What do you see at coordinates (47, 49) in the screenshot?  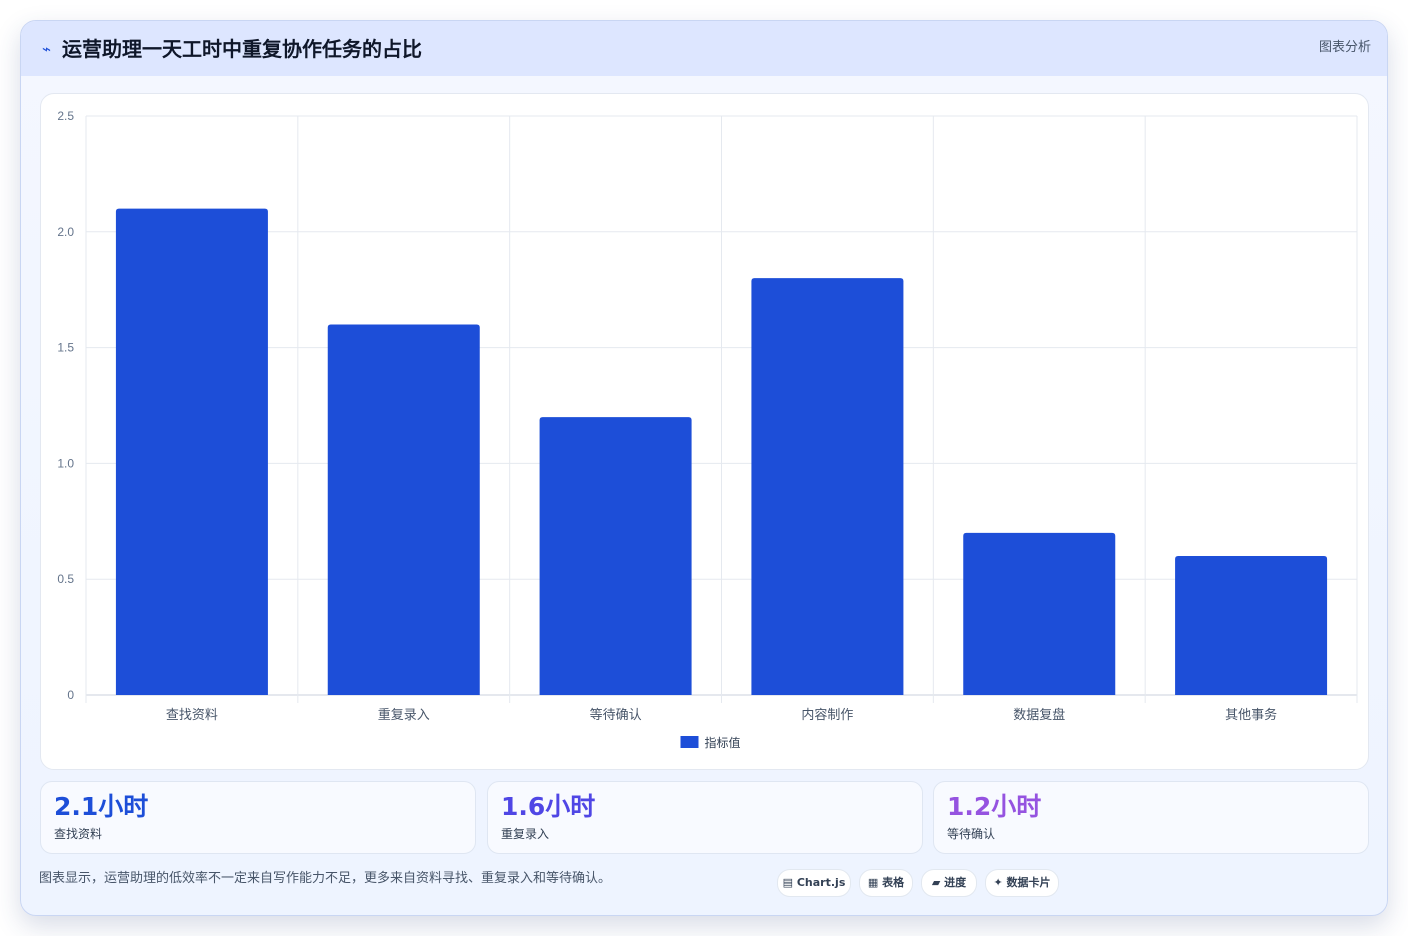 I see `chart-trend-icon: ⌁` at bounding box center [47, 49].